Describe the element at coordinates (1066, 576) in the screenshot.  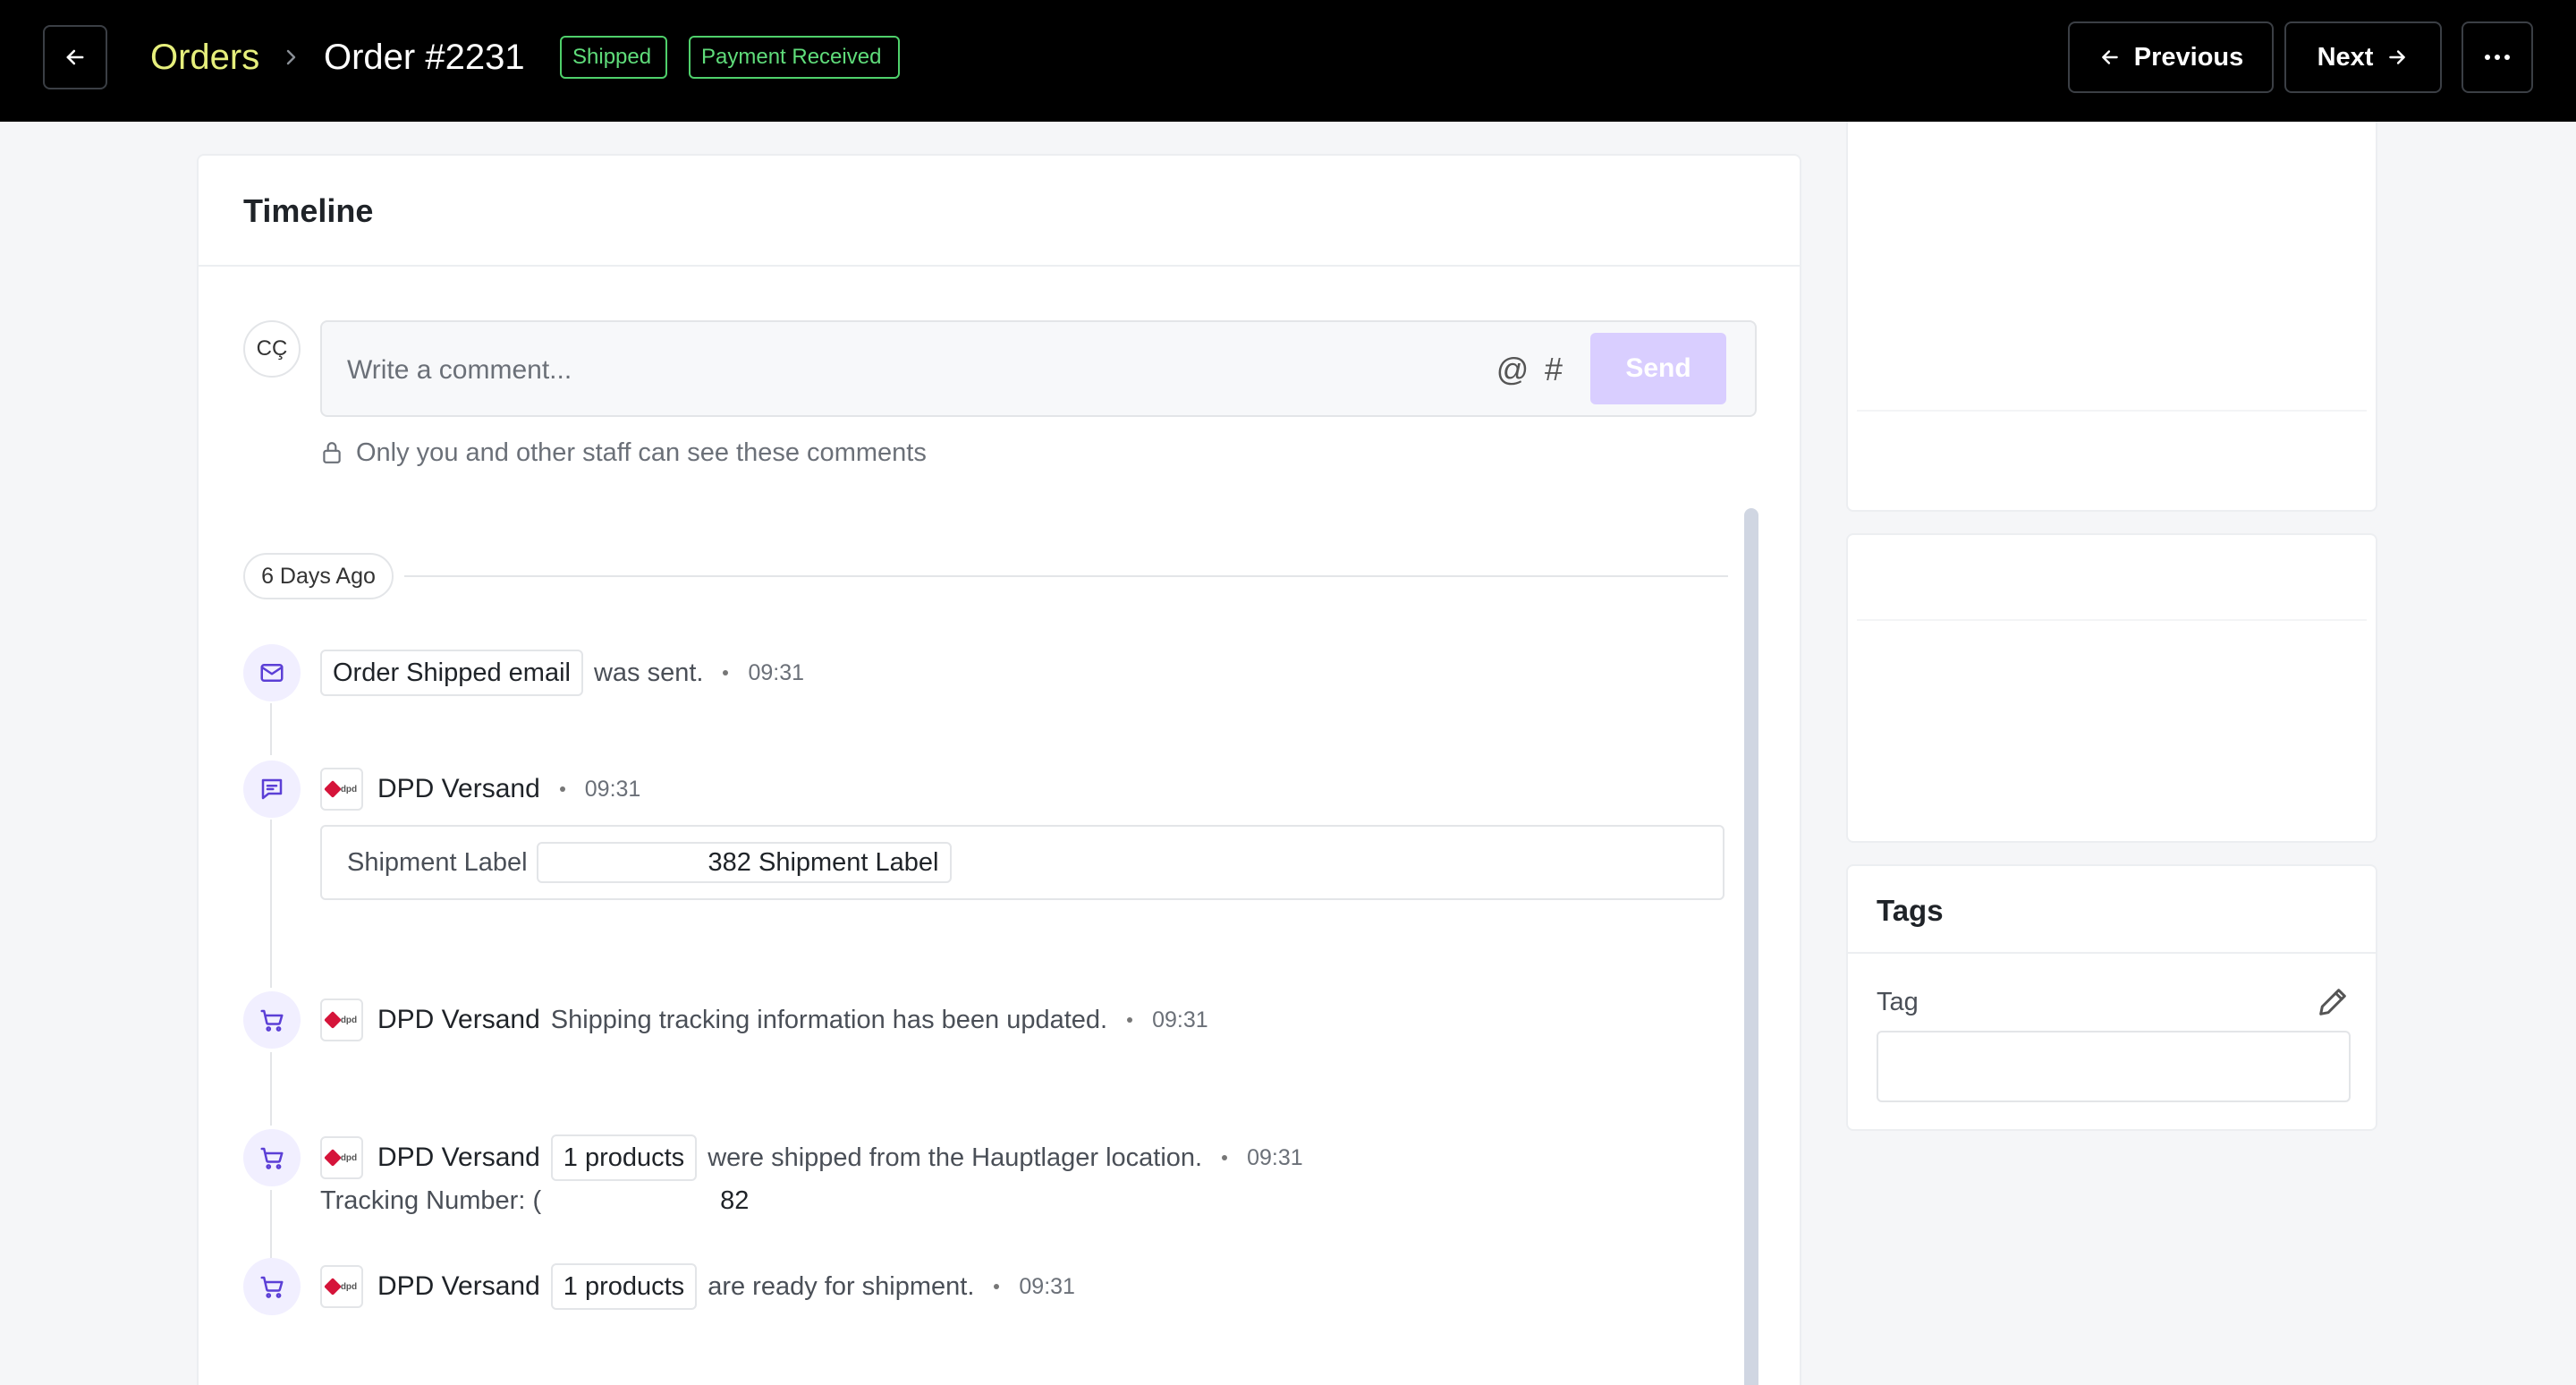
I see `day-separator-line` at that location.